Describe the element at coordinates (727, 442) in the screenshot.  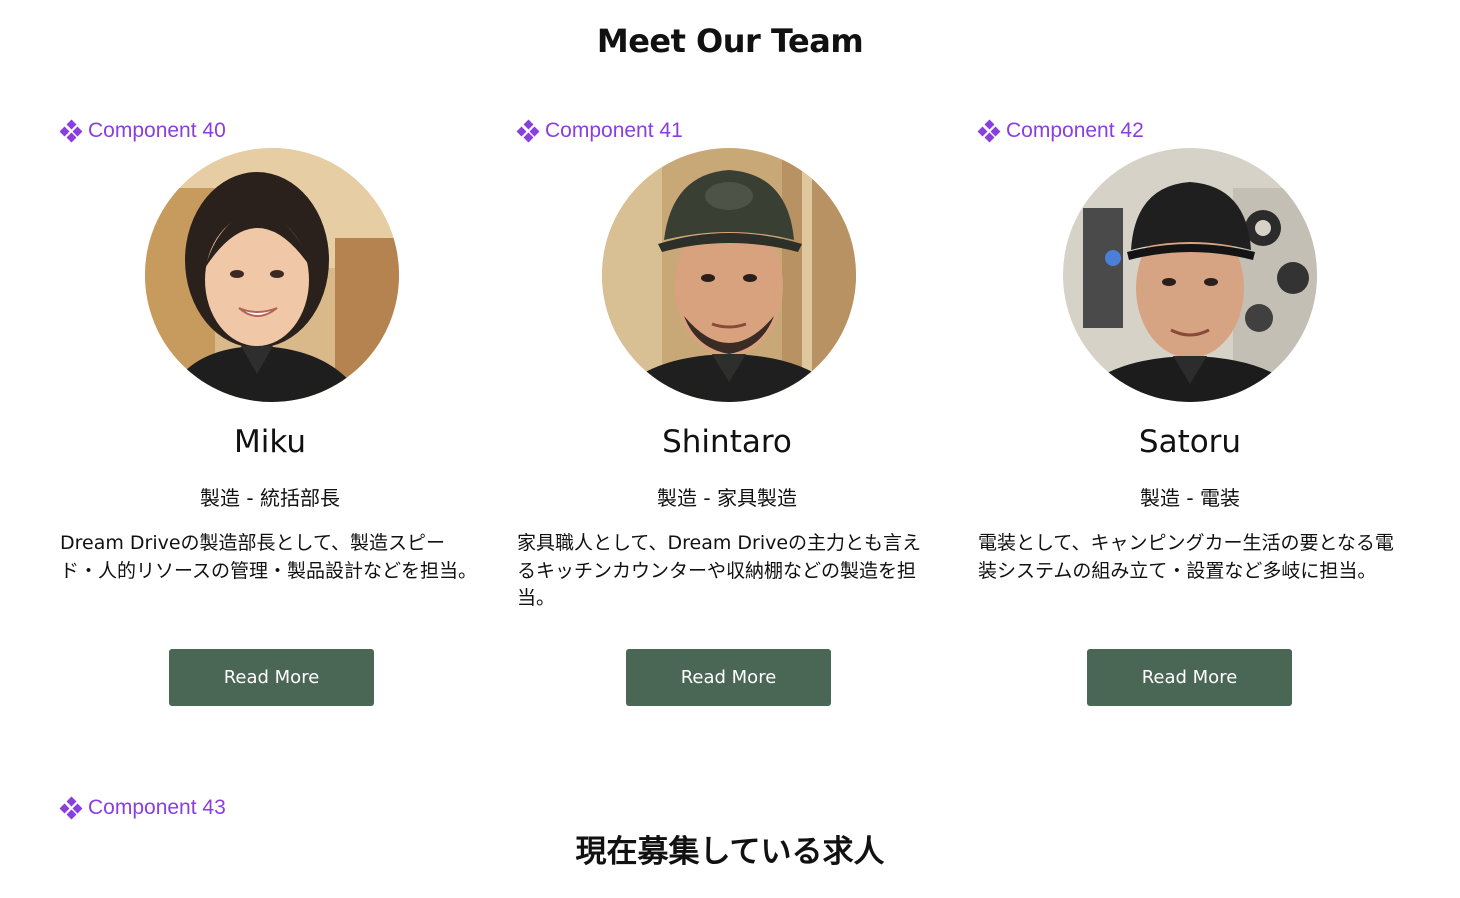
I see `member-name: Shintaro` at that location.